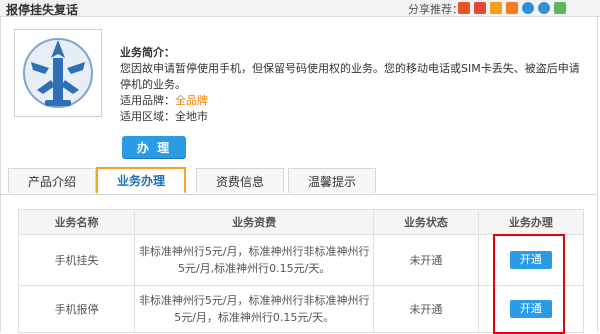 The image size is (600, 334). What do you see at coordinates (531, 222) in the screenshot?
I see `col-header-action: 业务办理` at bounding box center [531, 222].